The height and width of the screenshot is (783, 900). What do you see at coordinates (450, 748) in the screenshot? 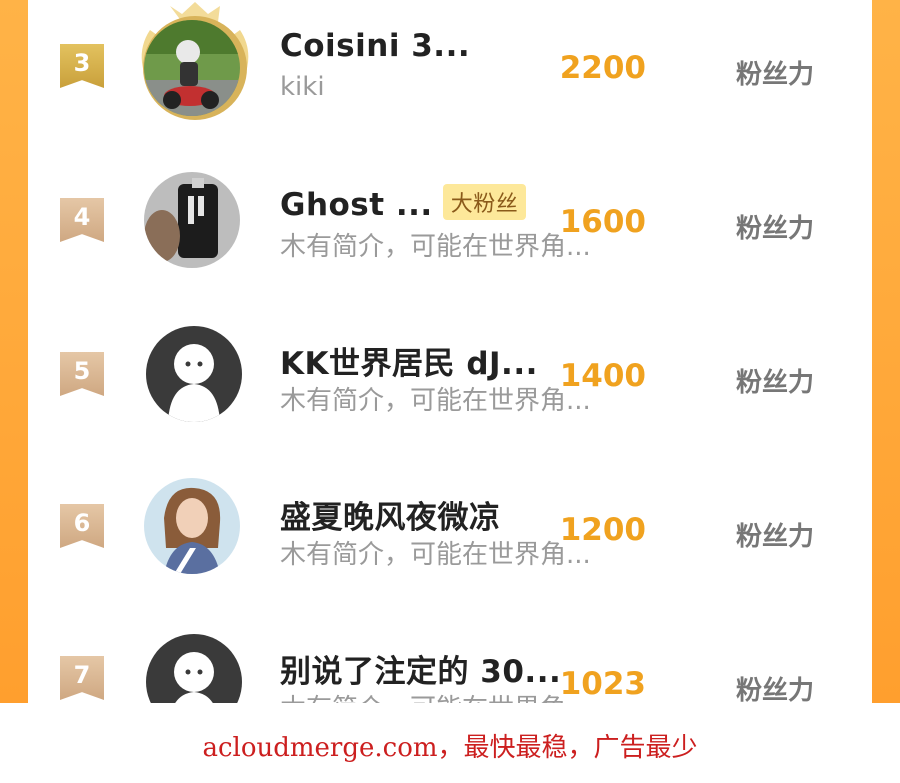
I see `watermark-text: acloudmerge.com，最快最稳，广告最少` at bounding box center [450, 748].